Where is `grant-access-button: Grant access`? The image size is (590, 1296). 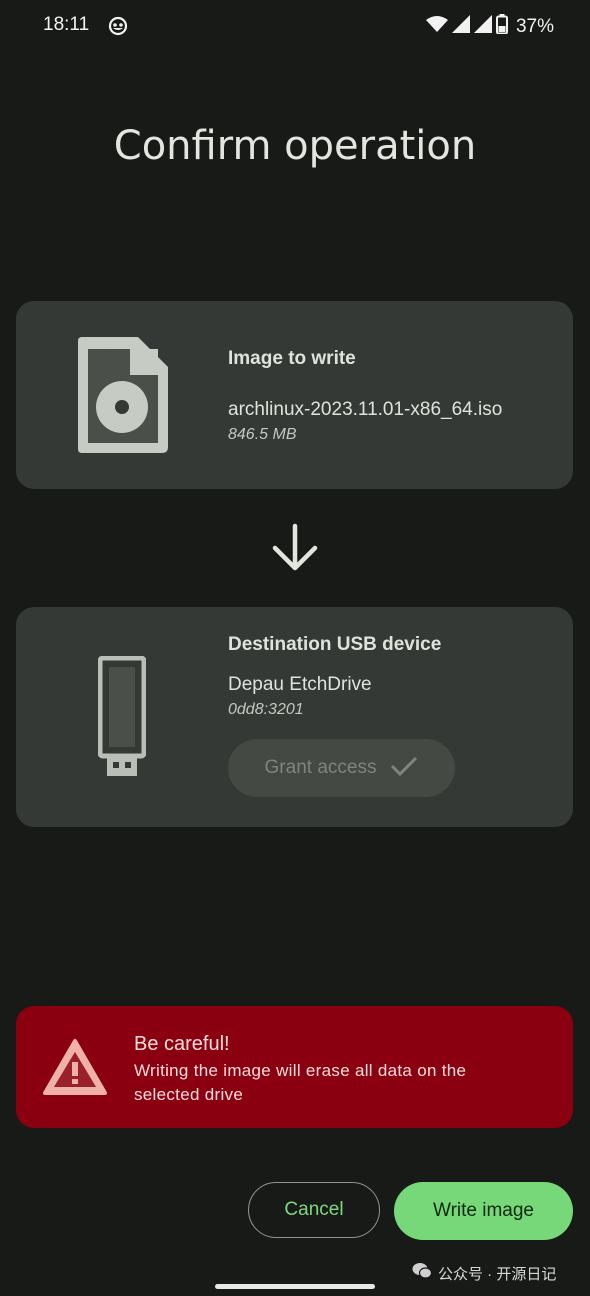
grant-access-button: Grant access is located at coordinates (341, 768).